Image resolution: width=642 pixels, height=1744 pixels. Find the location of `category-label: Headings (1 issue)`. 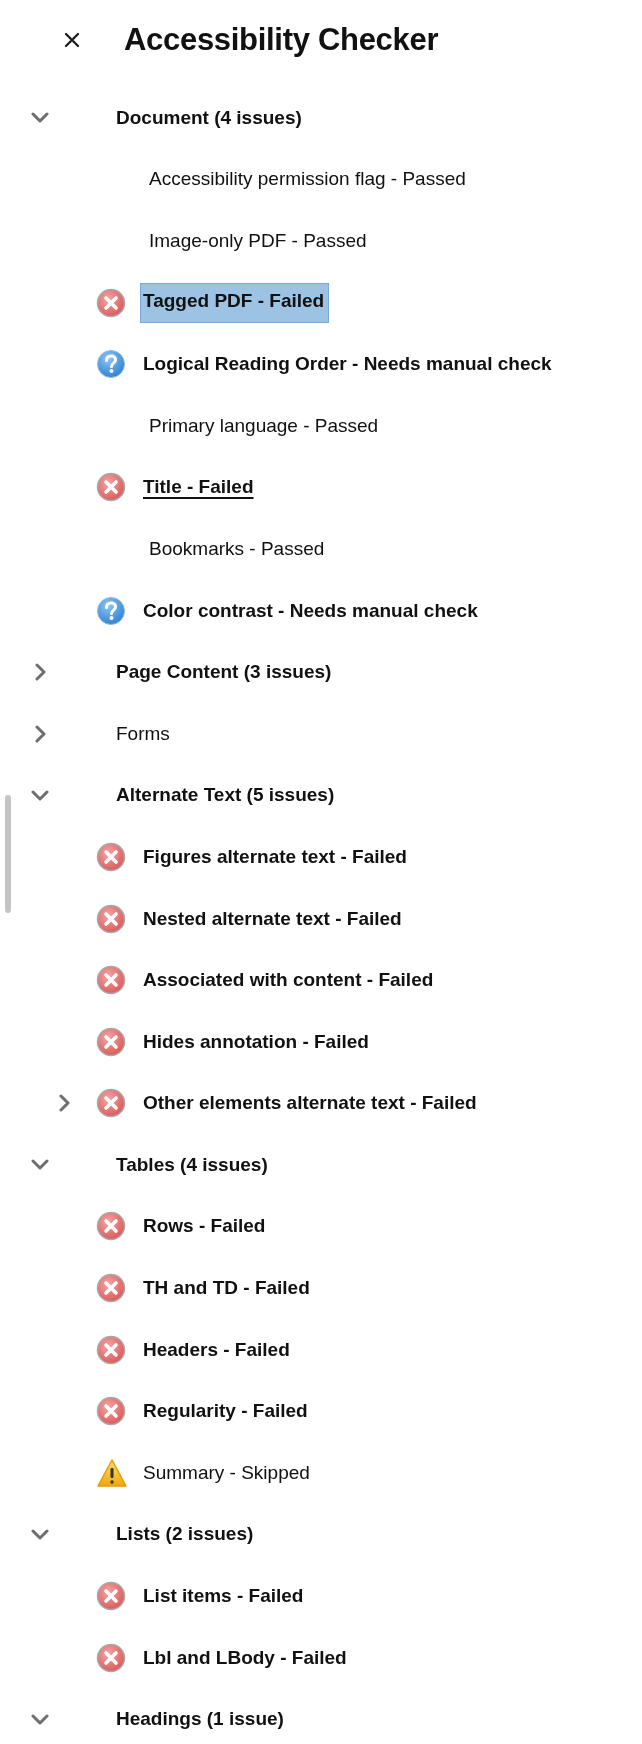

category-label: Headings (1 issue) is located at coordinates (200, 1719).